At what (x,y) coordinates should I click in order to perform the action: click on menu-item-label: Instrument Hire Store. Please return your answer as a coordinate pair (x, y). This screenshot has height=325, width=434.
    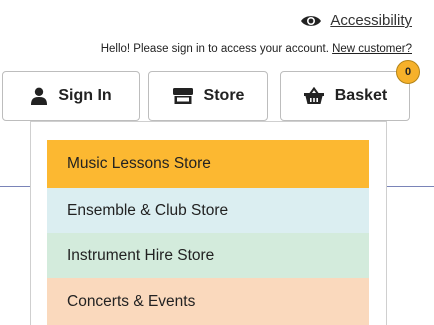
    Looking at the image, I should click on (141, 255).